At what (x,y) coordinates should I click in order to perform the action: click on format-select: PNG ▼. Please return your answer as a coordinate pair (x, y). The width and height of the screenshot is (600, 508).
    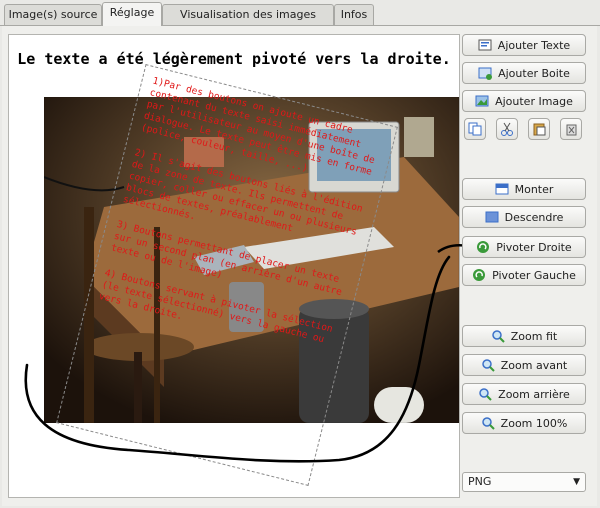
    Looking at the image, I should click on (524, 482).